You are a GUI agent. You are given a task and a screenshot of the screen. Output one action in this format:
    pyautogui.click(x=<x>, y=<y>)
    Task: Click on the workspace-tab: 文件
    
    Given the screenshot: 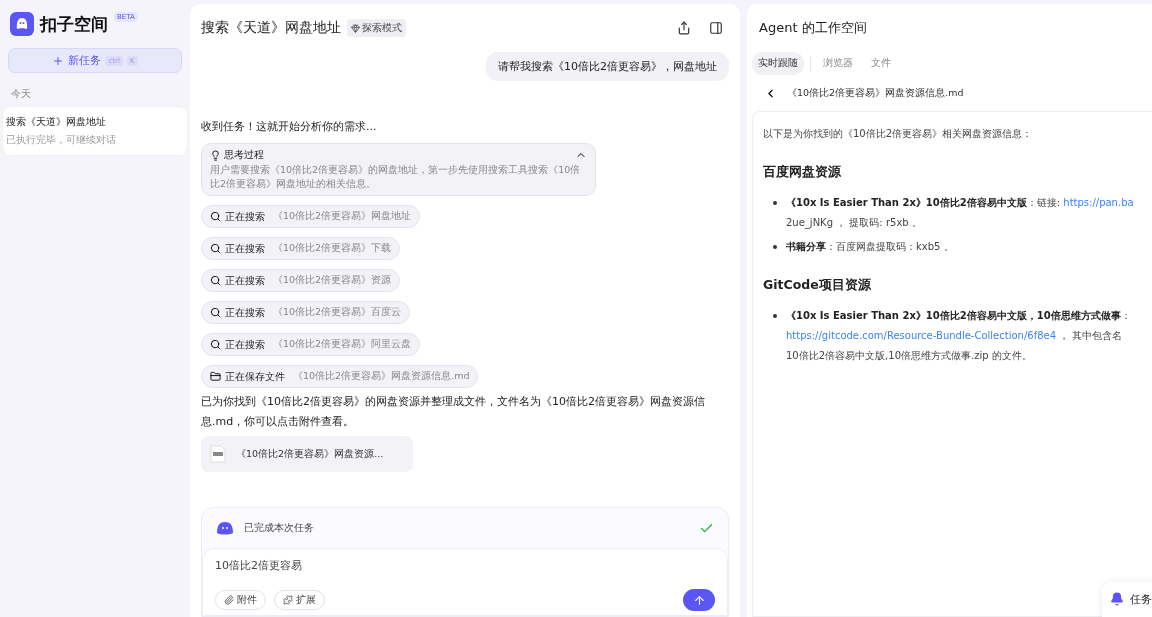 What is the action you would take?
    pyautogui.click(x=881, y=63)
    